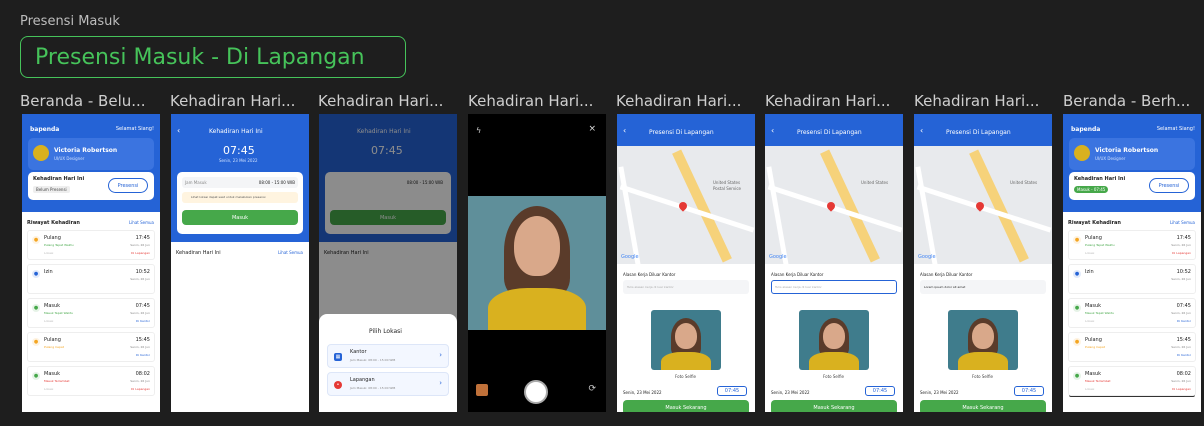 This screenshot has width=1204, height=426. I want to click on section-label: Presensi Masuk, so click(70, 21).